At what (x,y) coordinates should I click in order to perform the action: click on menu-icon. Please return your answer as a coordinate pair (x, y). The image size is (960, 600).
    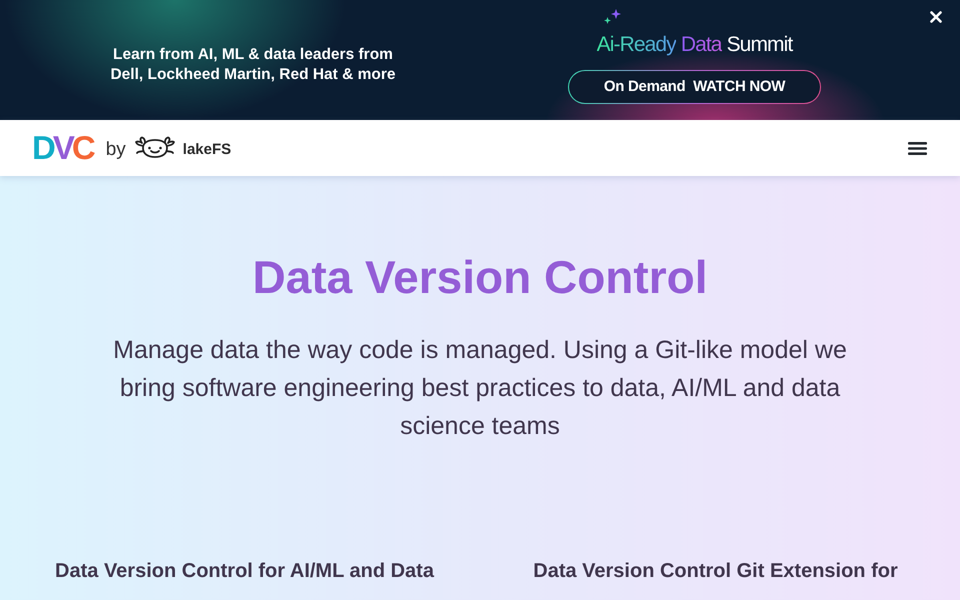
    Looking at the image, I should click on (917, 148).